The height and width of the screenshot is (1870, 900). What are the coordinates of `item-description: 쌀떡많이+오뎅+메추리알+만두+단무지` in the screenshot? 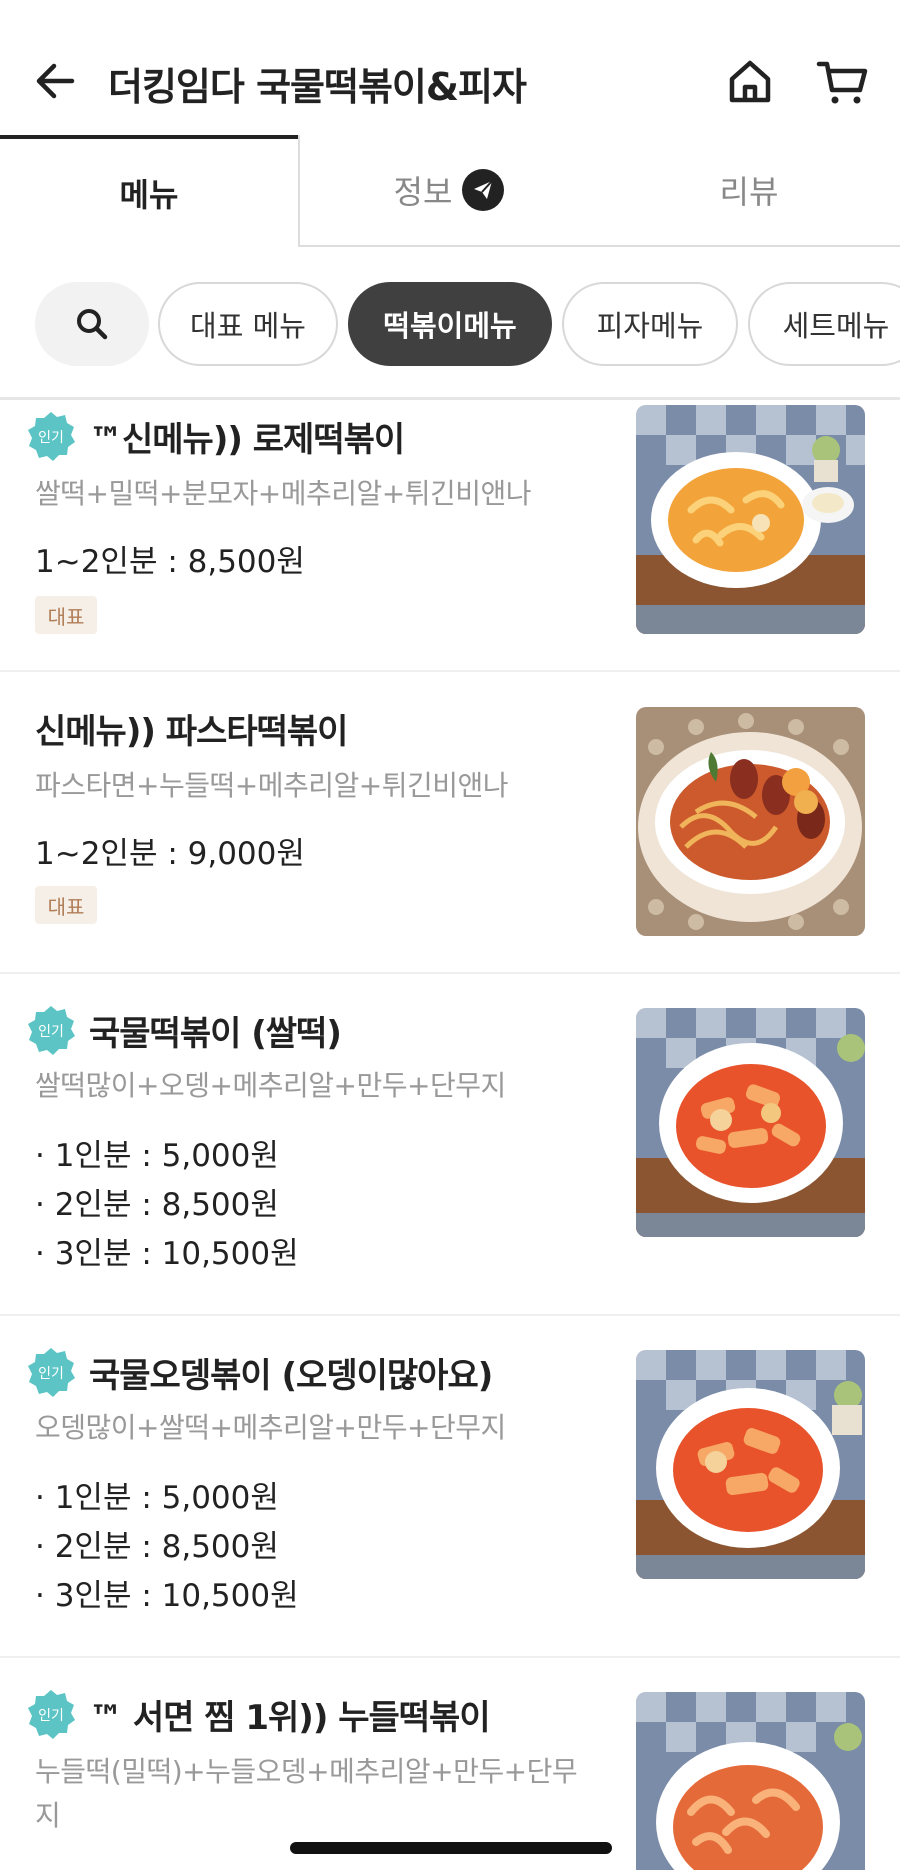 It's located at (270, 1085).